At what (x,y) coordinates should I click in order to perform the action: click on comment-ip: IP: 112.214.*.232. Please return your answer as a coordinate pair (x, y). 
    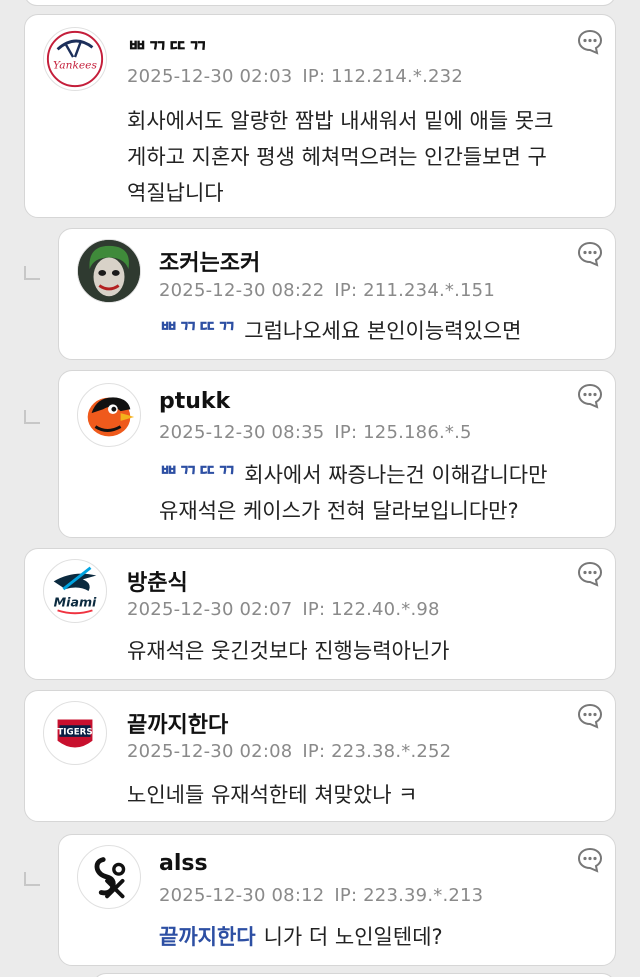
    Looking at the image, I should click on (382, 76).